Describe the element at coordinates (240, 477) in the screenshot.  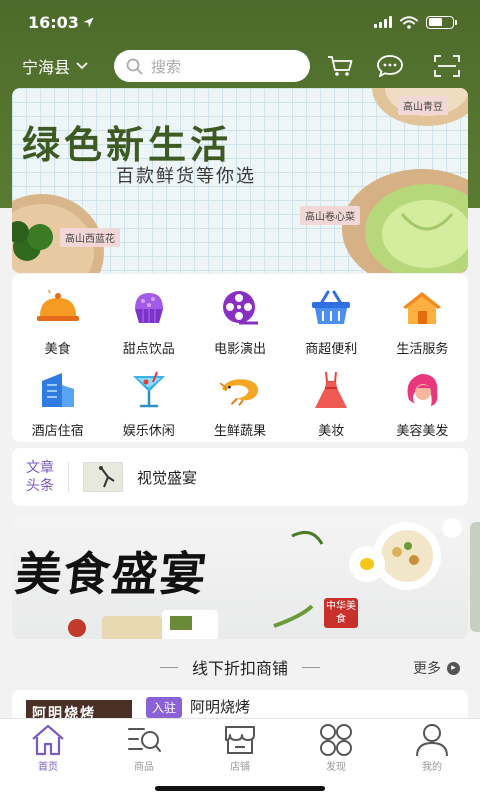
I see `article-headline-bar: 文章 头条 视觉盛宴` at that location.